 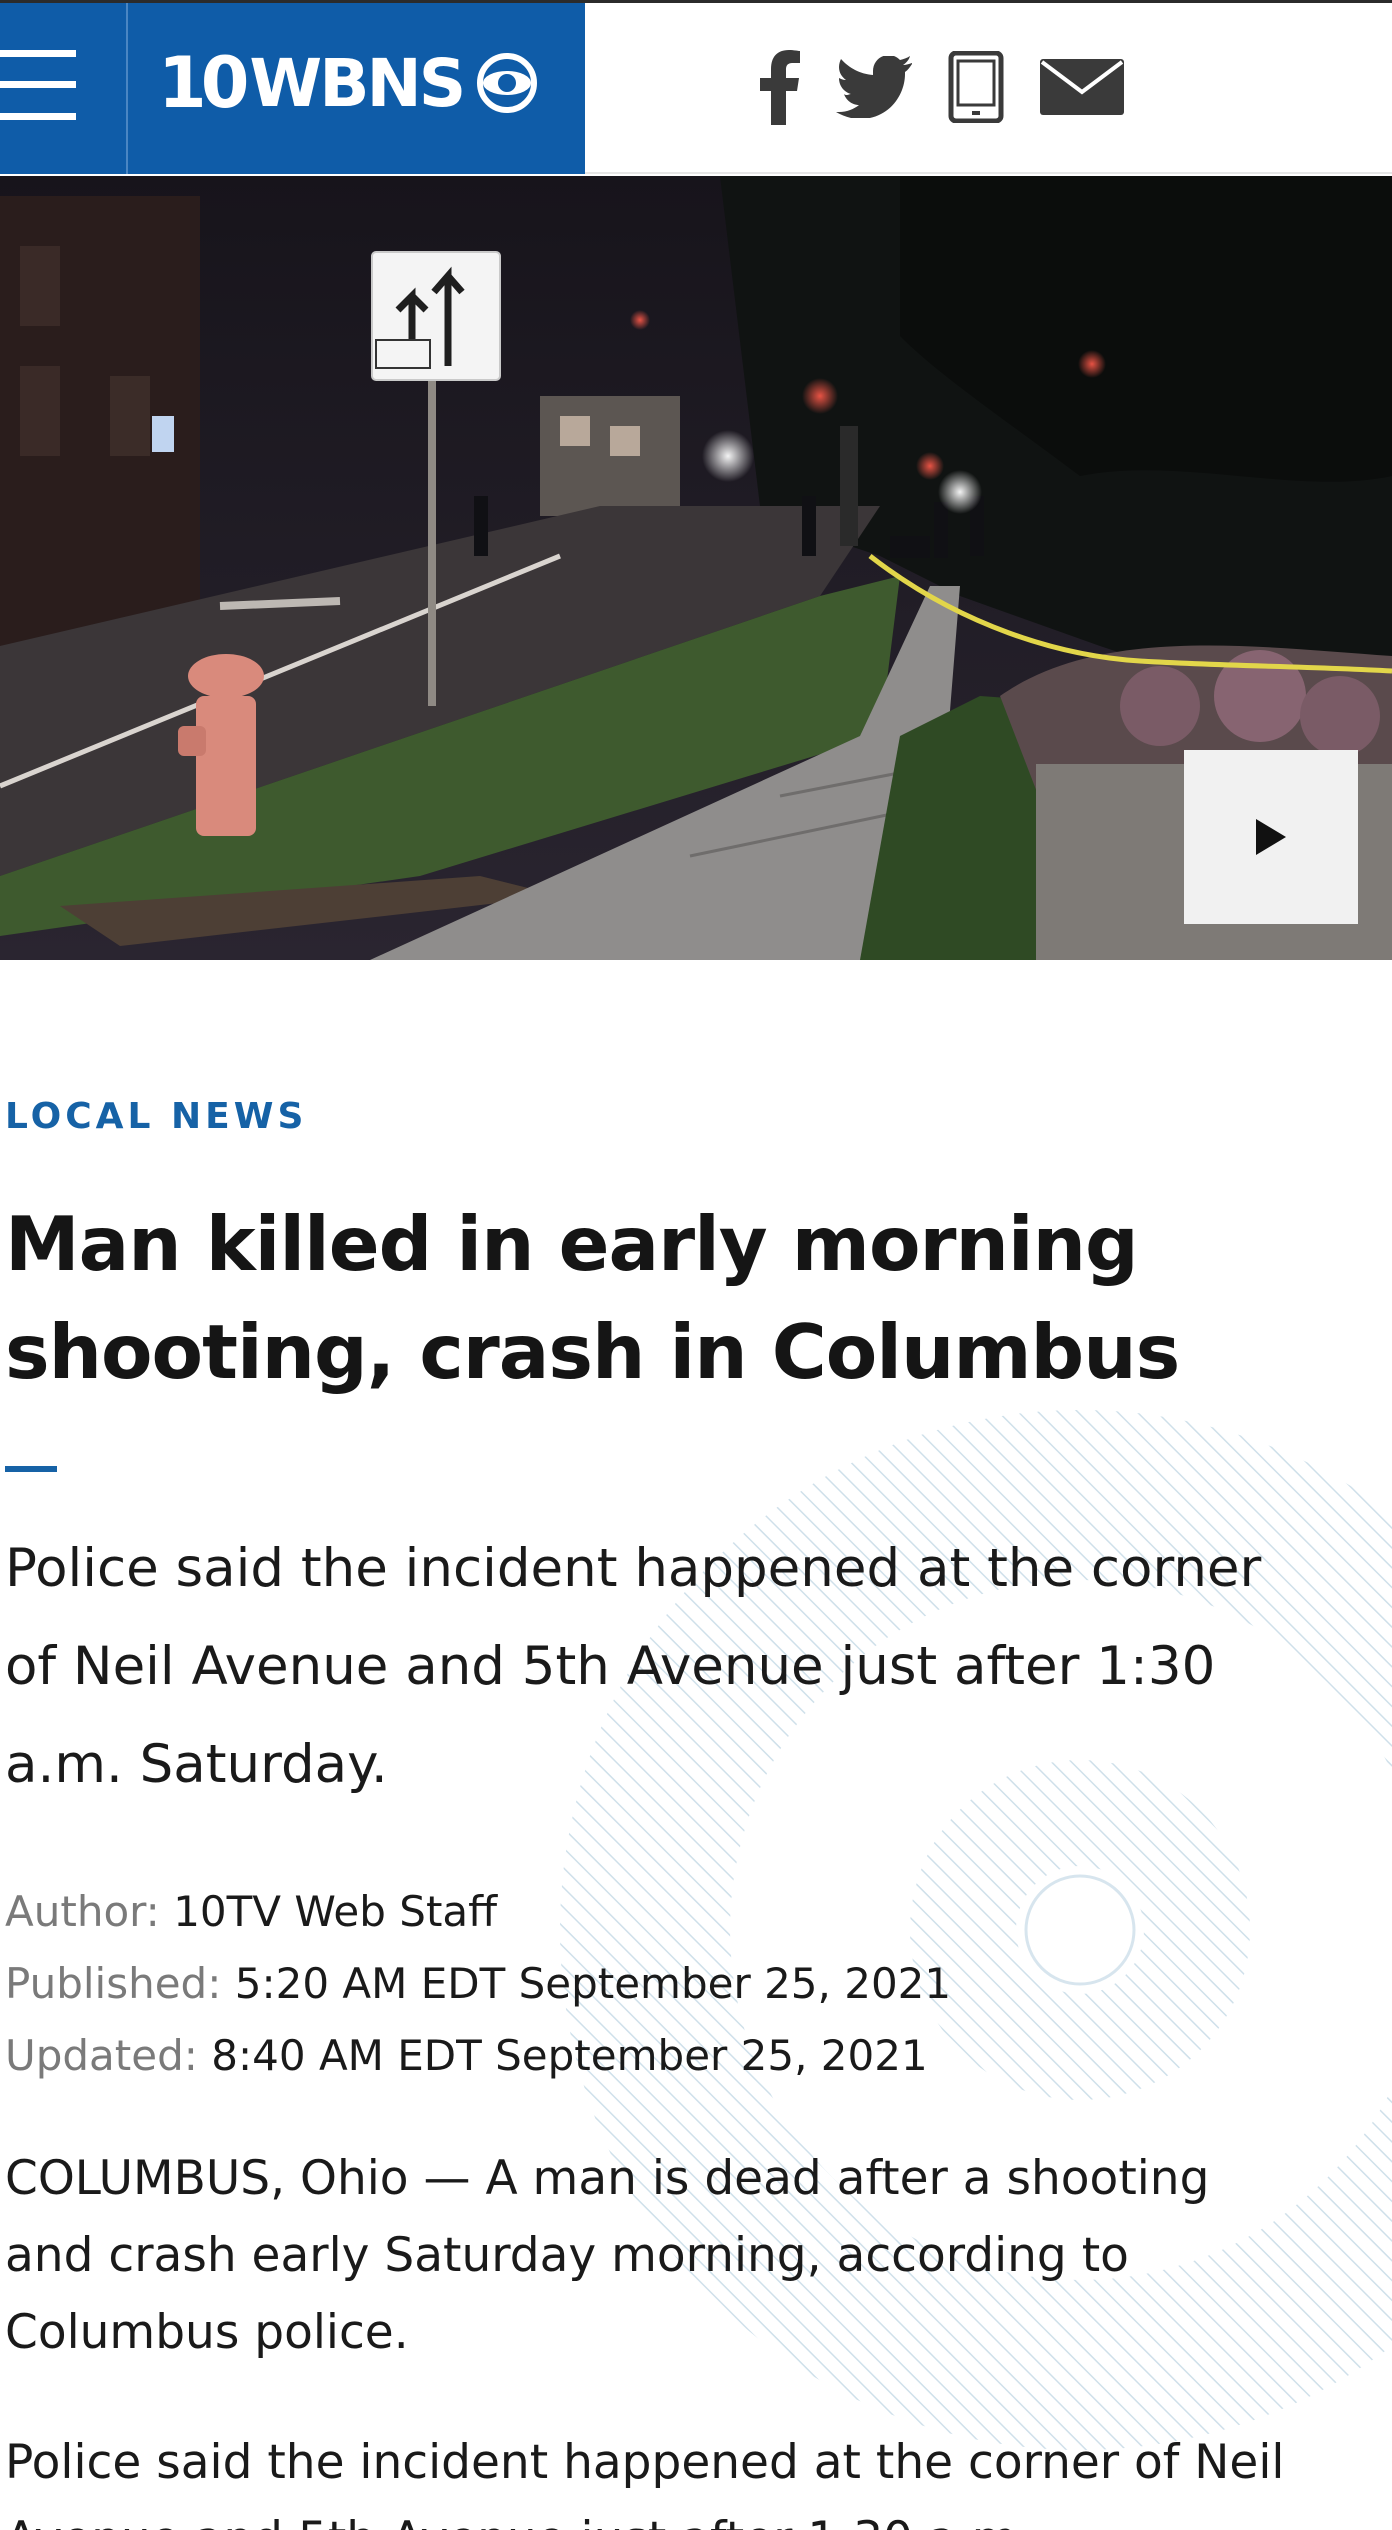 What do you see at coordinates (696, 87) in the screenshot?
I see `site-header: 10 WBNS` at bounding box center [696, 87].